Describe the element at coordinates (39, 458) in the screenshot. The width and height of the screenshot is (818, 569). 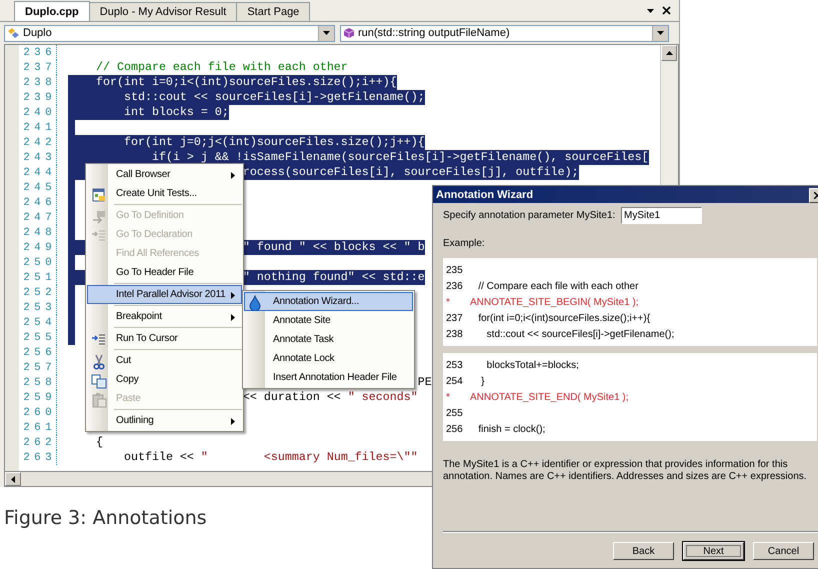
I see `line-number: 263` at that location.